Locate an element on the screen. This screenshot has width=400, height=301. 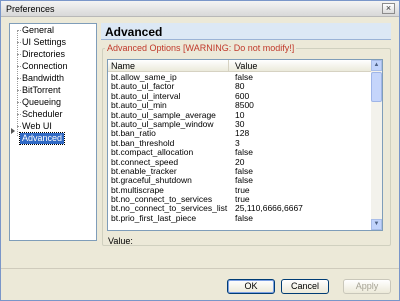
option-name: bt.graceful_shutdown is located at coordinates (151, 181).